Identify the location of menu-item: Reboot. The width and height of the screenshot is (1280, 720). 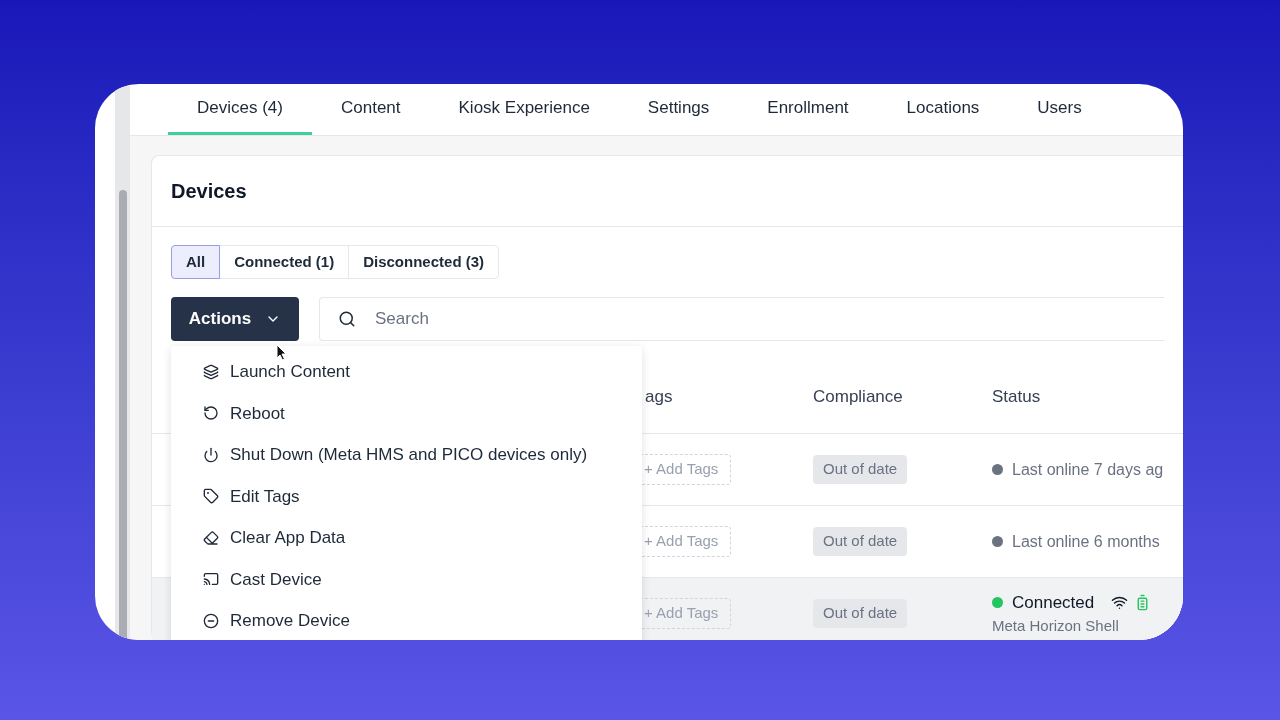
(406, 413).